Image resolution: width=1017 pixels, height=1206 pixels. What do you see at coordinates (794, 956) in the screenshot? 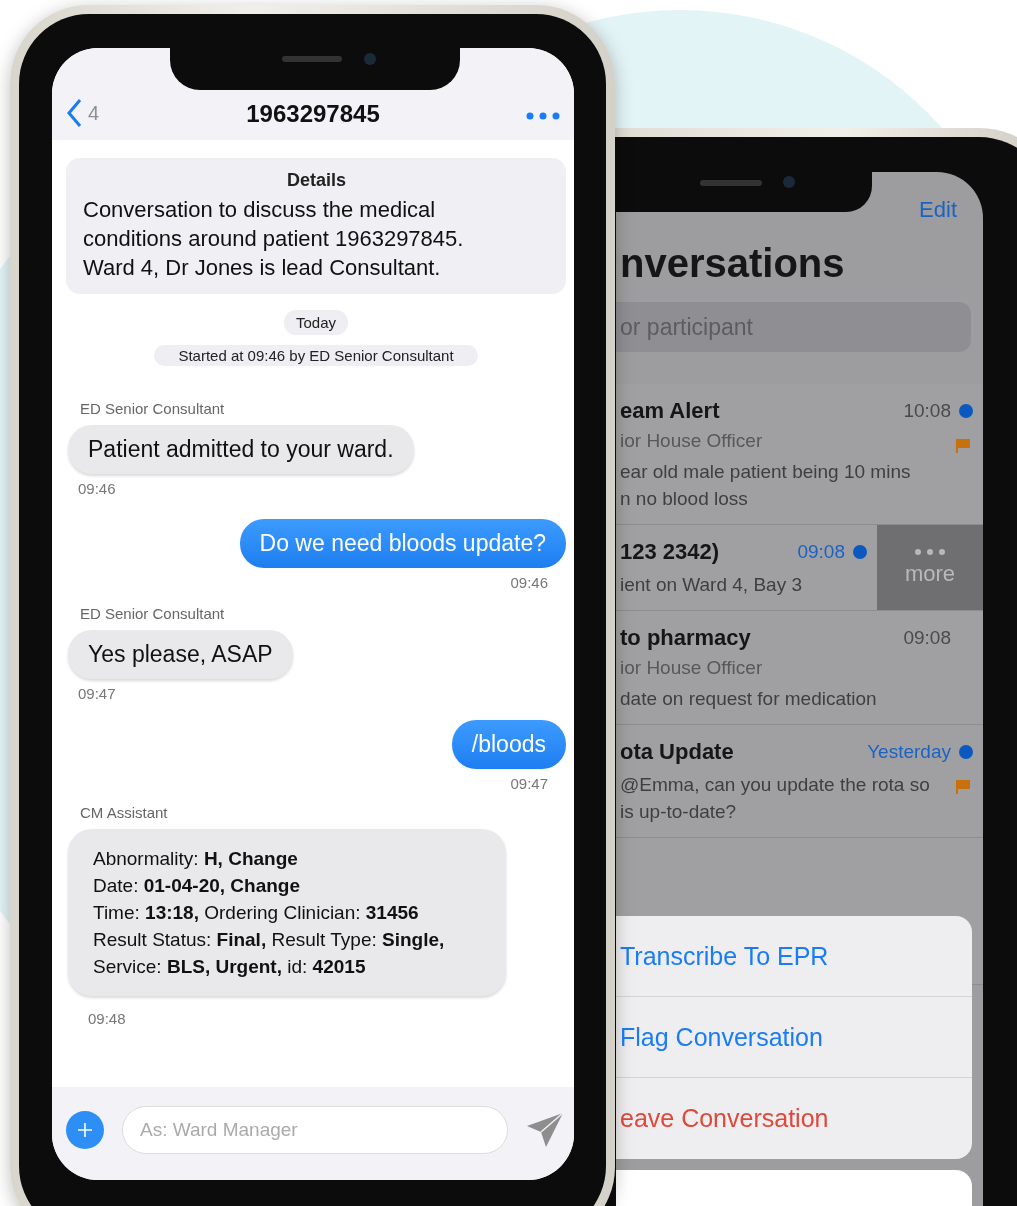
I see `action-sheet-item: Transcribe To EPR` at bounding box center [794, 956].